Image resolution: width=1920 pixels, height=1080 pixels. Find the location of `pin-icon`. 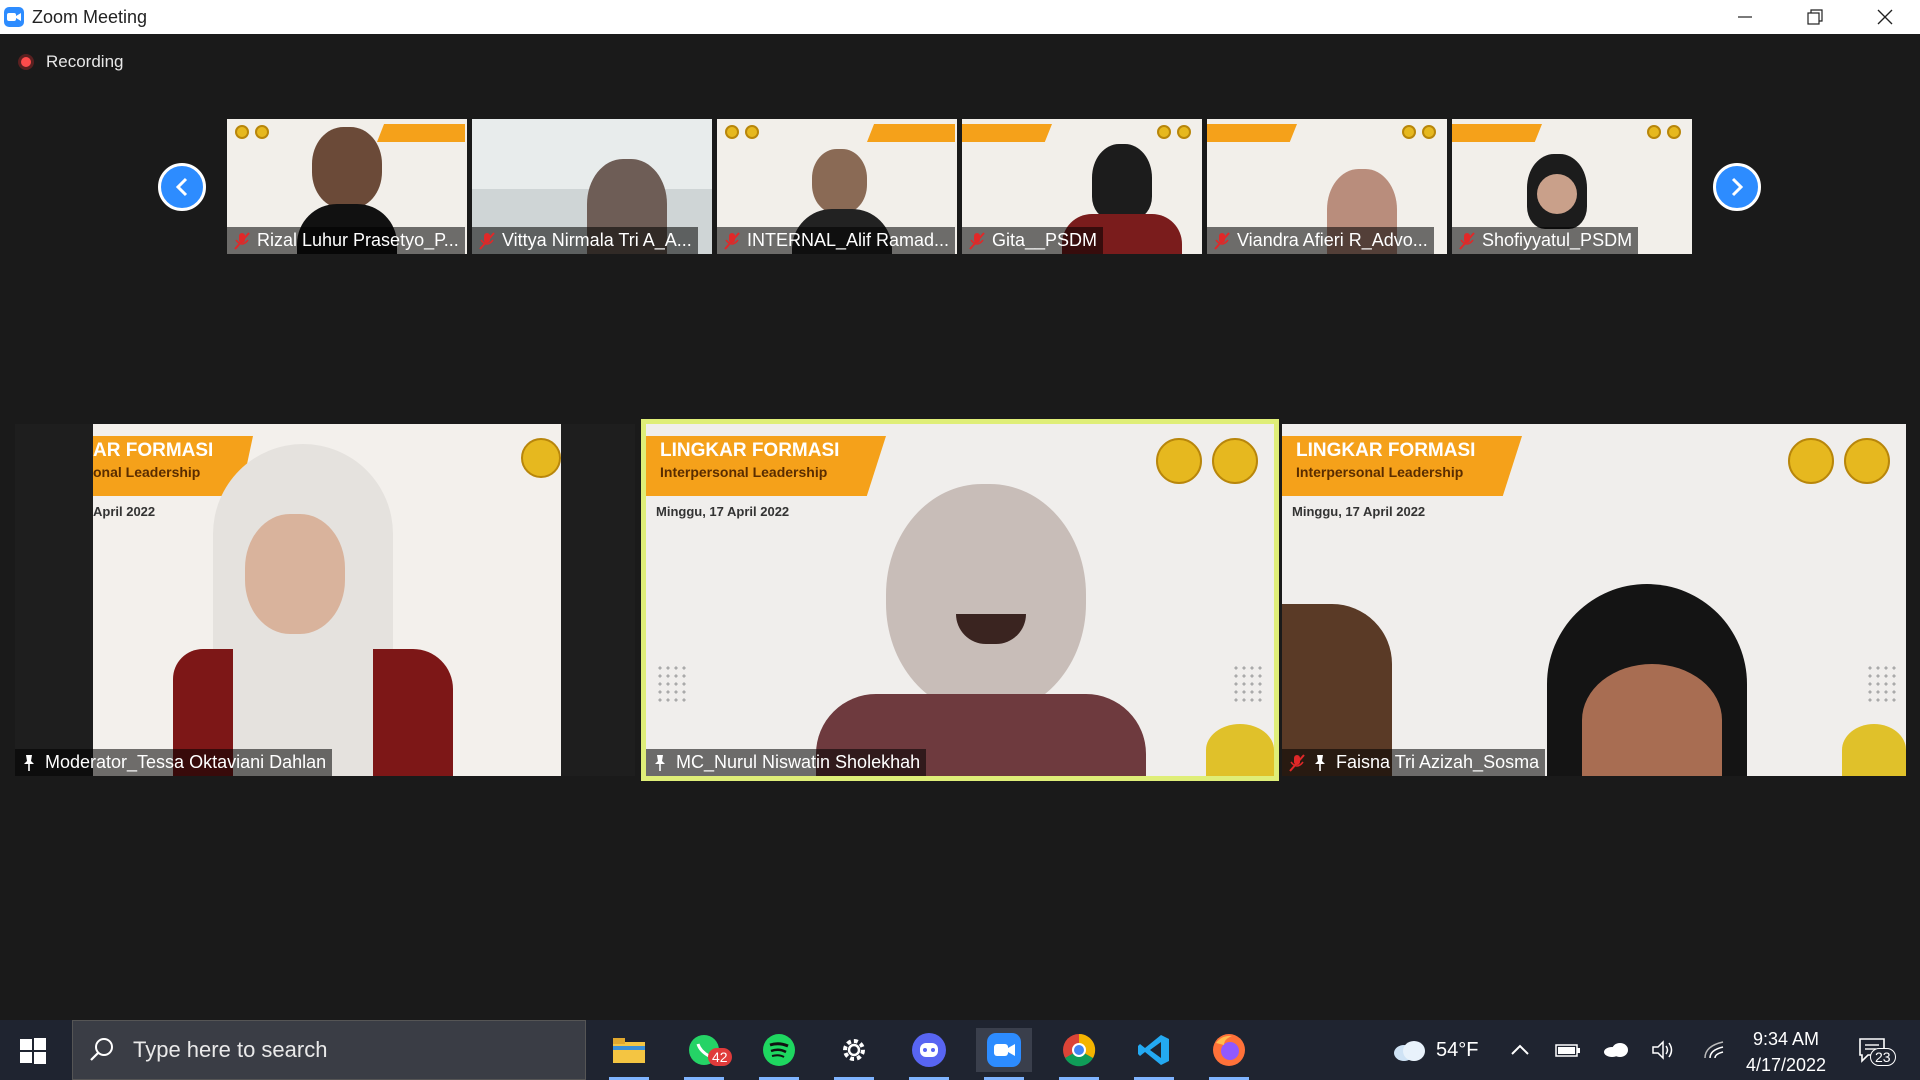

pin-icon is located at coordinates (1320, 762).